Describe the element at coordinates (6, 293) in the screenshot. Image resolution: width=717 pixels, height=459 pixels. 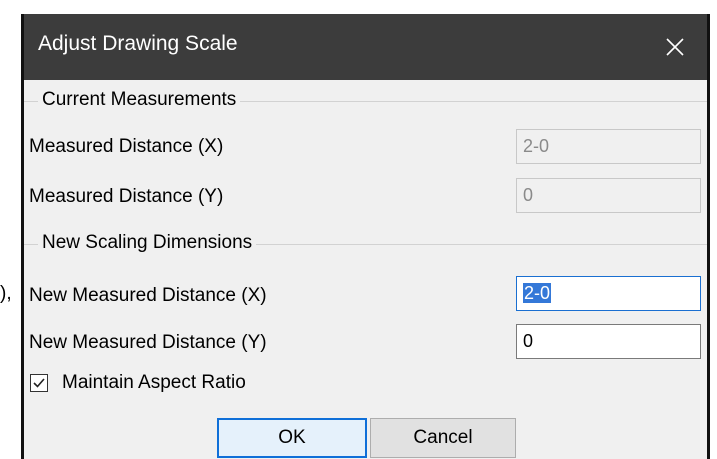
I see `background-text-fragment: ),` at that location.